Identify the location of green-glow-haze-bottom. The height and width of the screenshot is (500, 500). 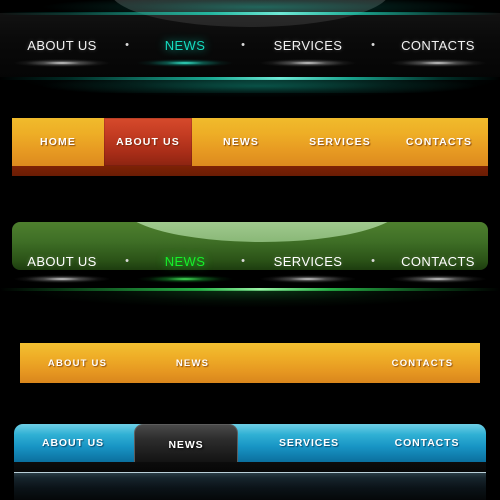
(250, 300).